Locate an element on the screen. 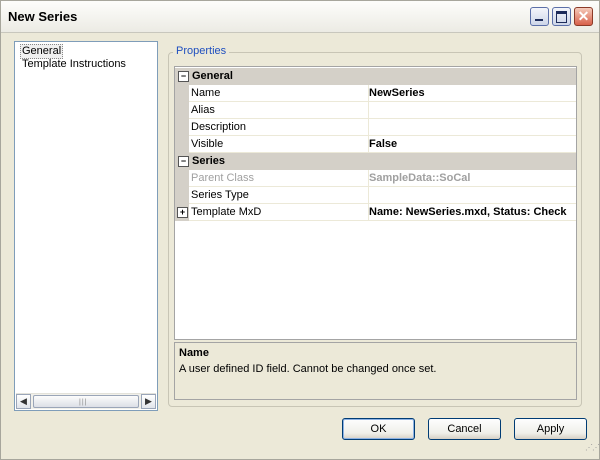 The image size is (600, 460). help-title: Name is located at coordinates (194, 353).